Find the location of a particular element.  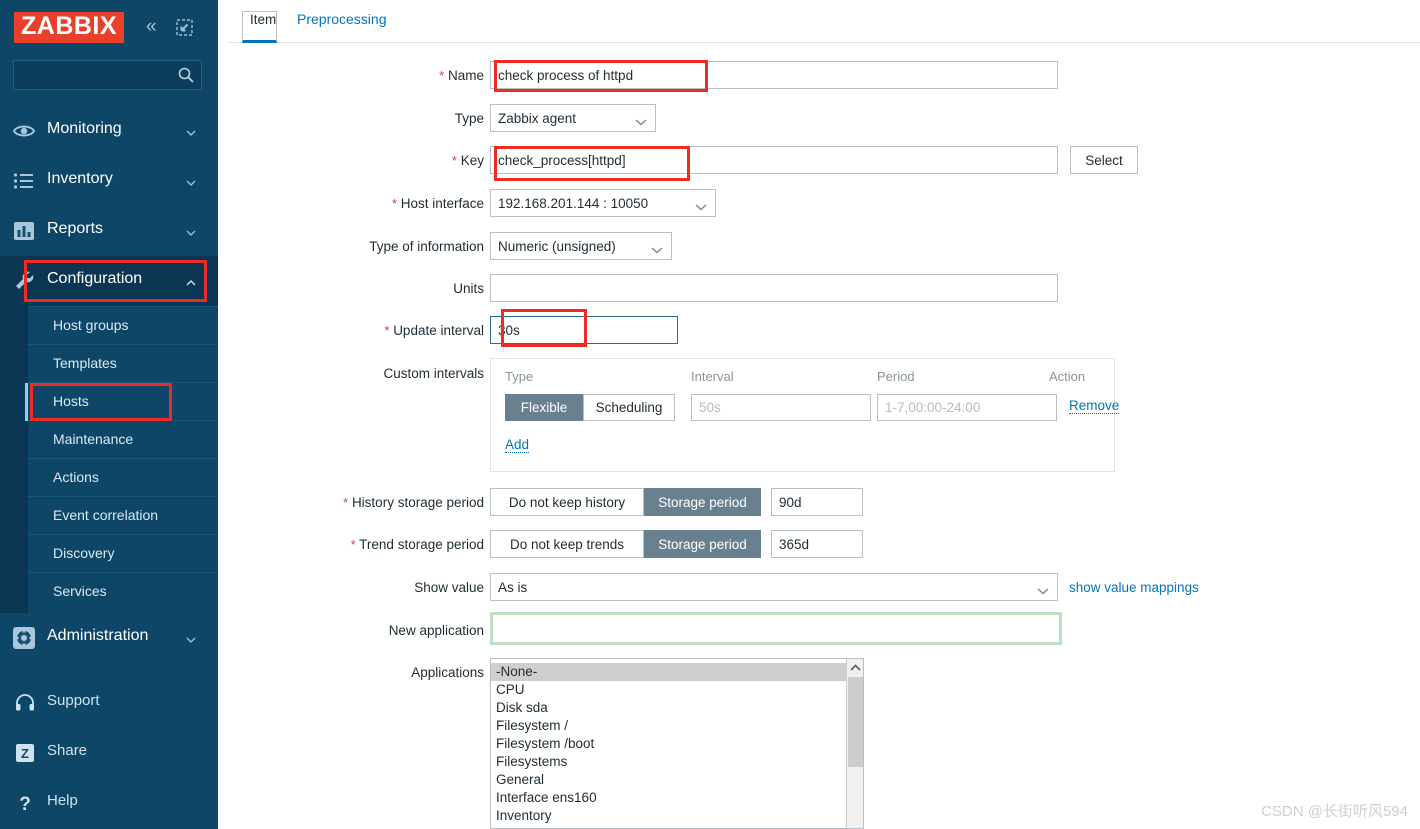

sidebar-item-host-groups: Host groups is located at coordinates (123, 325).